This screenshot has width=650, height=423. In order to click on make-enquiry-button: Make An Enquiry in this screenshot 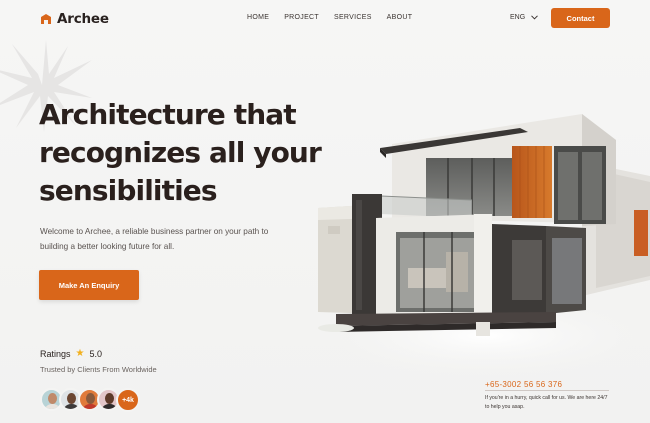, I will do `click(89, 285)`.